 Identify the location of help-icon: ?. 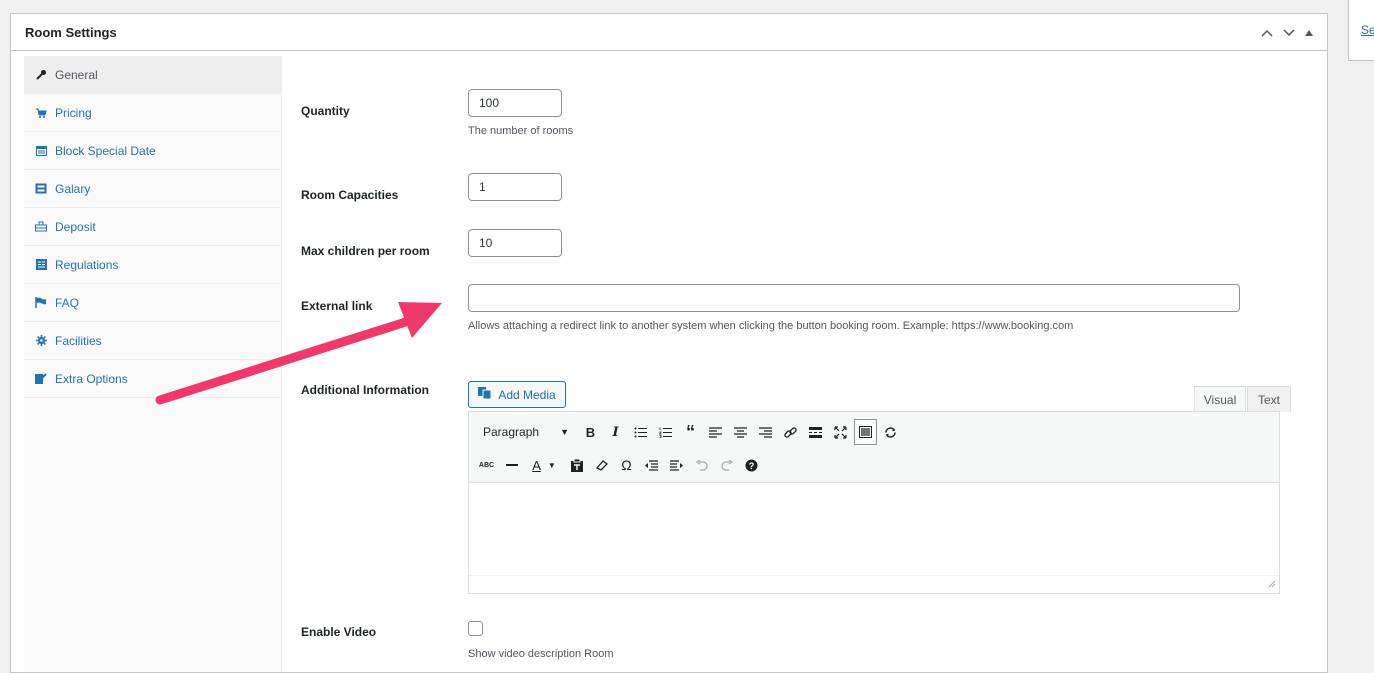
(751, 465).